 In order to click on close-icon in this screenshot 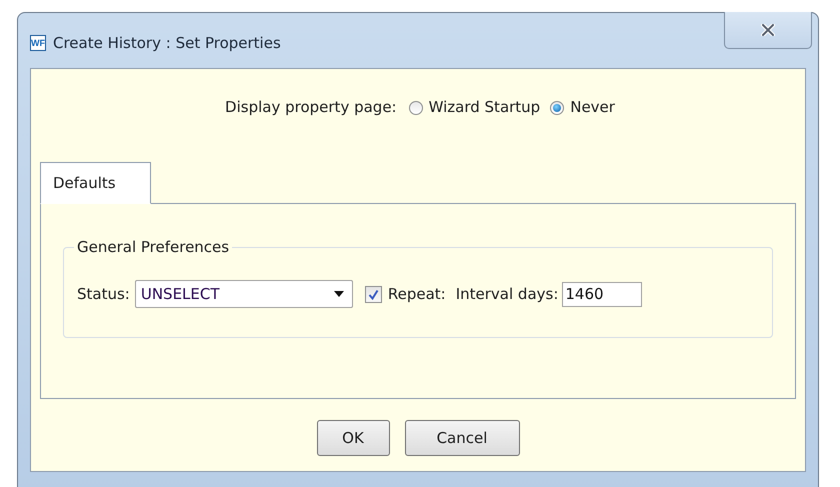, I will do `click(768, 30)`.